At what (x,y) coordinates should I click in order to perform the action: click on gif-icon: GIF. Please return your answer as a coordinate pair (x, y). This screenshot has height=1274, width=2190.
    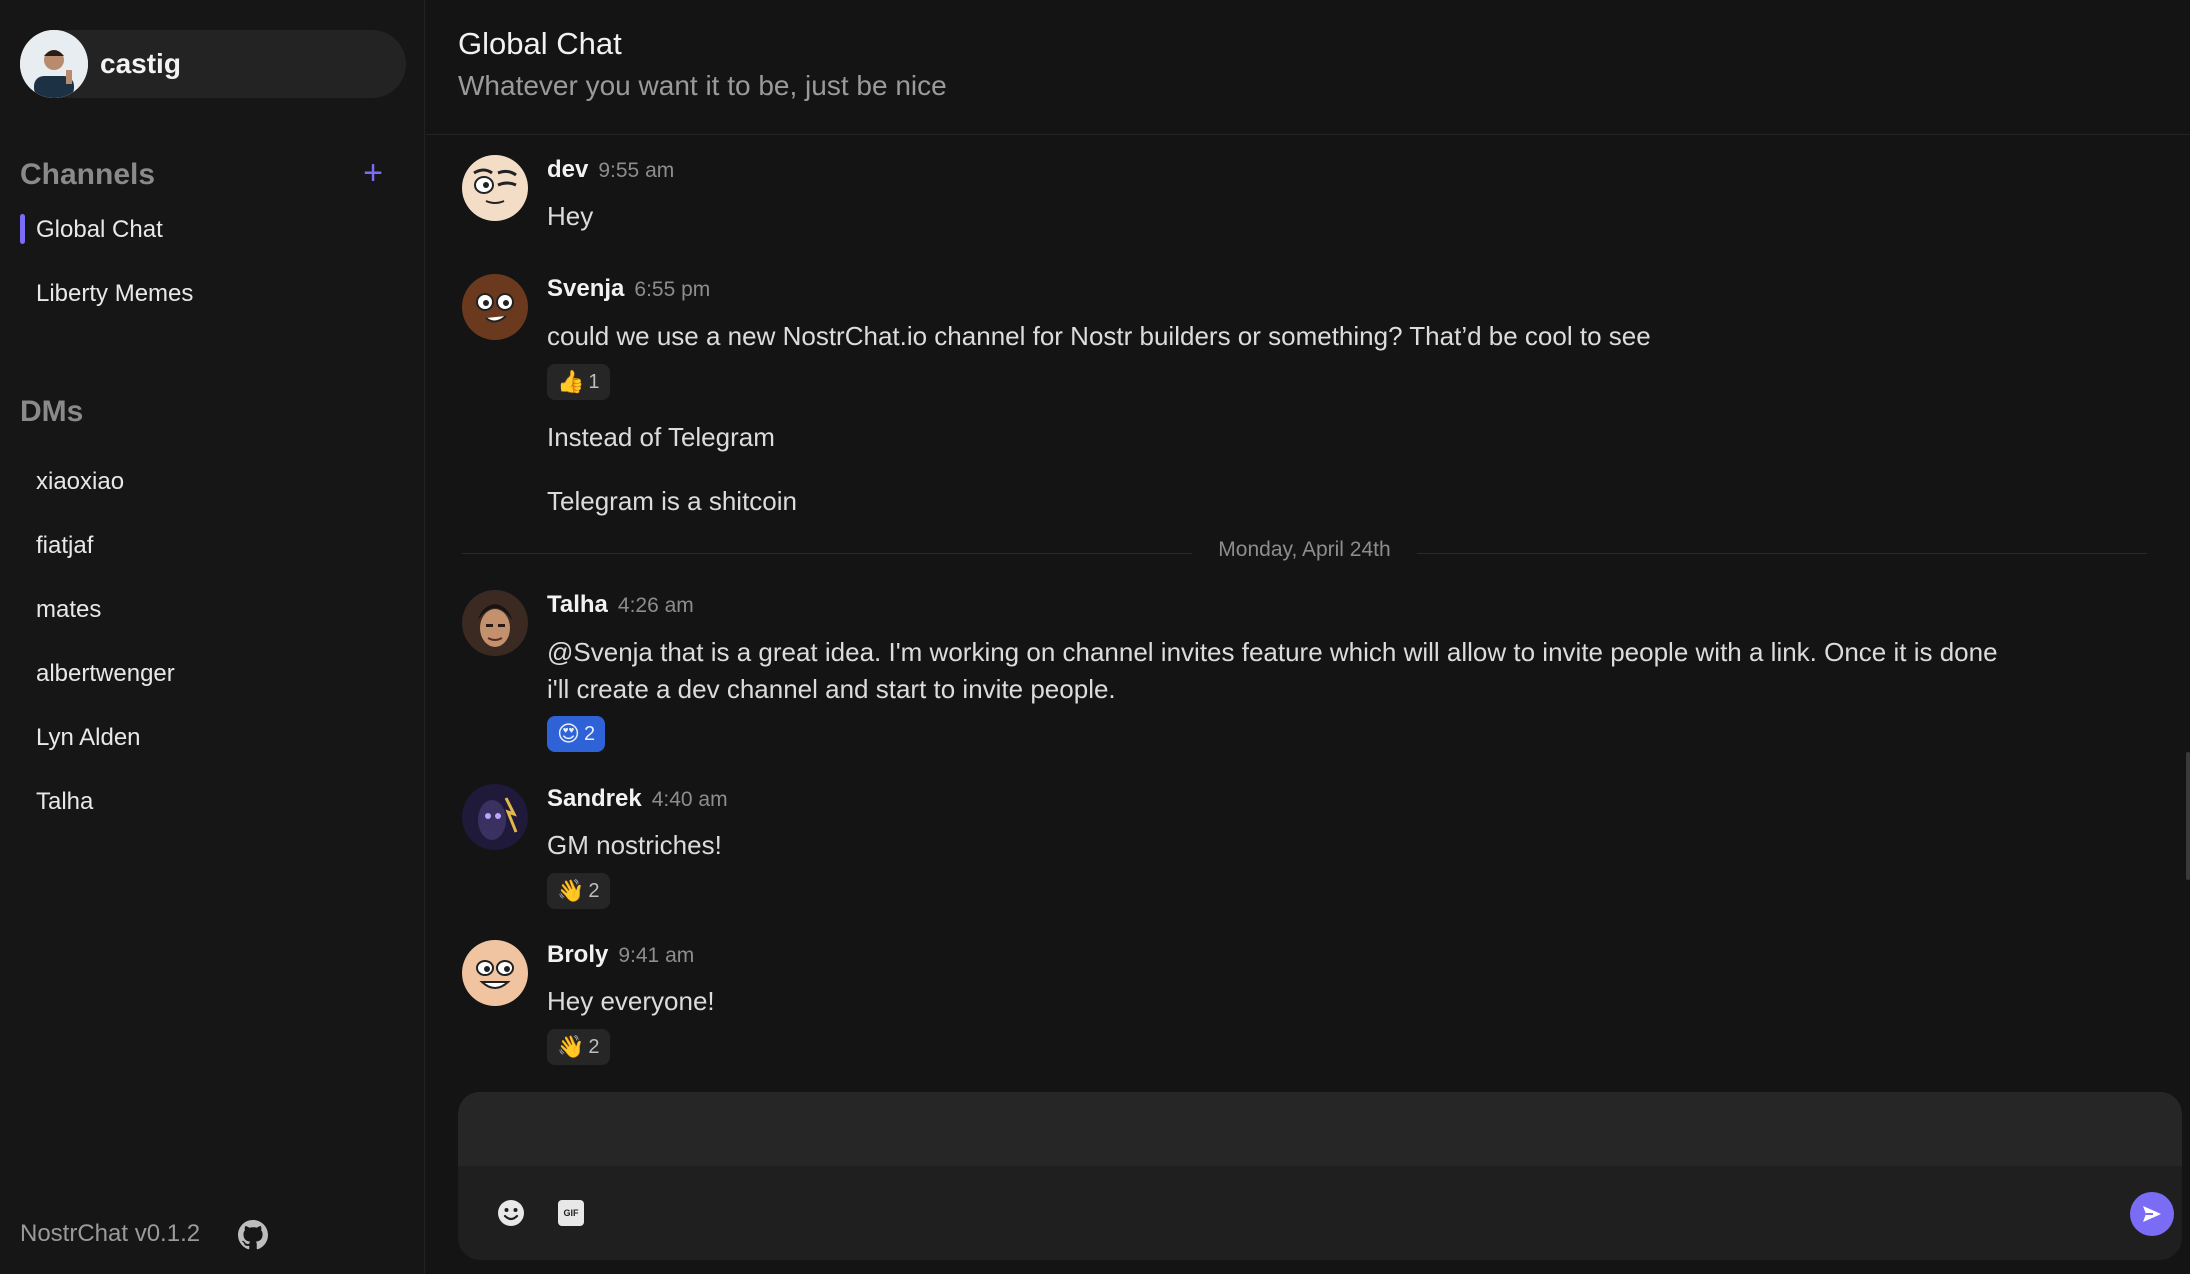
    Looking at the image, I should click on (571, 1213).